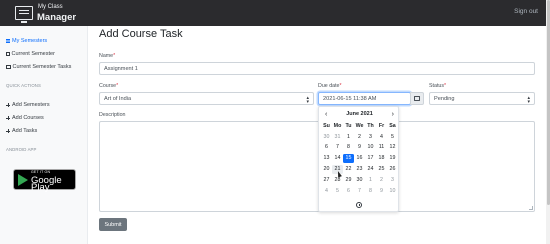 This screenshot has height=244, width=550. I want to click on calendar-week-row: 4 5 6 7 8 9 10, so click(359, 191).